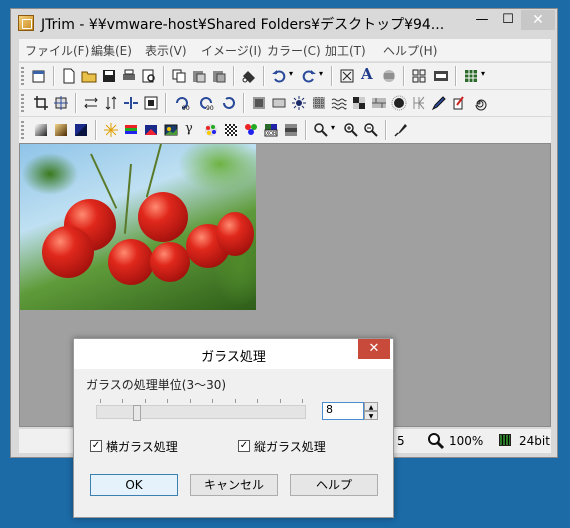 The width and height of the screenshot is (570, 528). Describe the element at coordinates (142, 447) in the screenshot. I see `horizontal-glass-label: 横ガラス処理` at that location.